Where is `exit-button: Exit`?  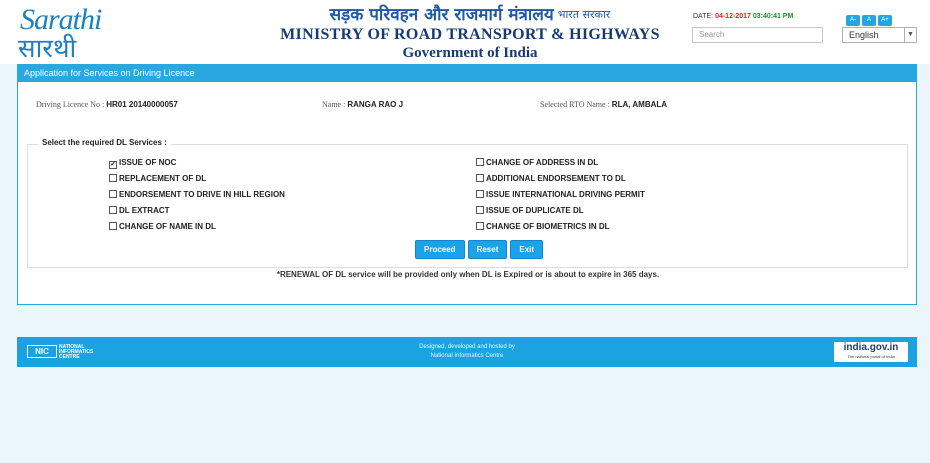 exit-button: Exit is located at coordinates (527, 249).